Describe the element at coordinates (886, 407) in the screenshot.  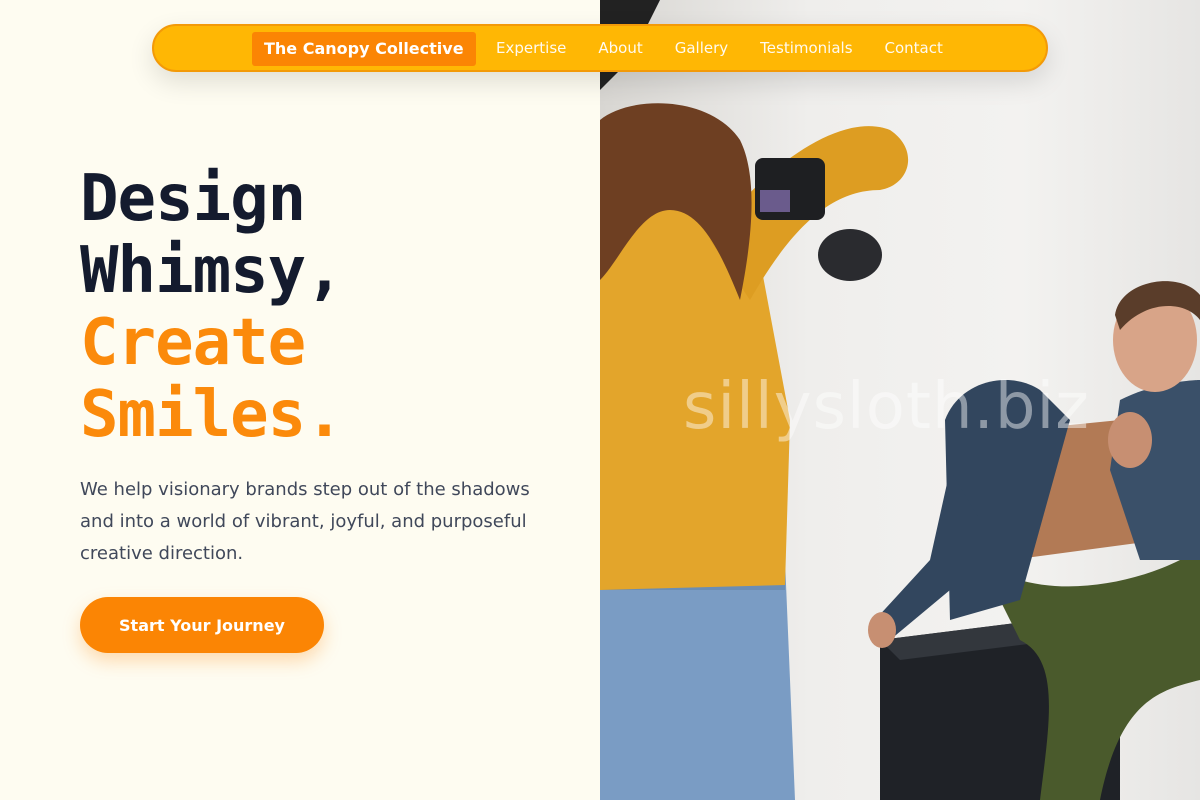
I see `watermark-text: sillysloth.biz` at that location.